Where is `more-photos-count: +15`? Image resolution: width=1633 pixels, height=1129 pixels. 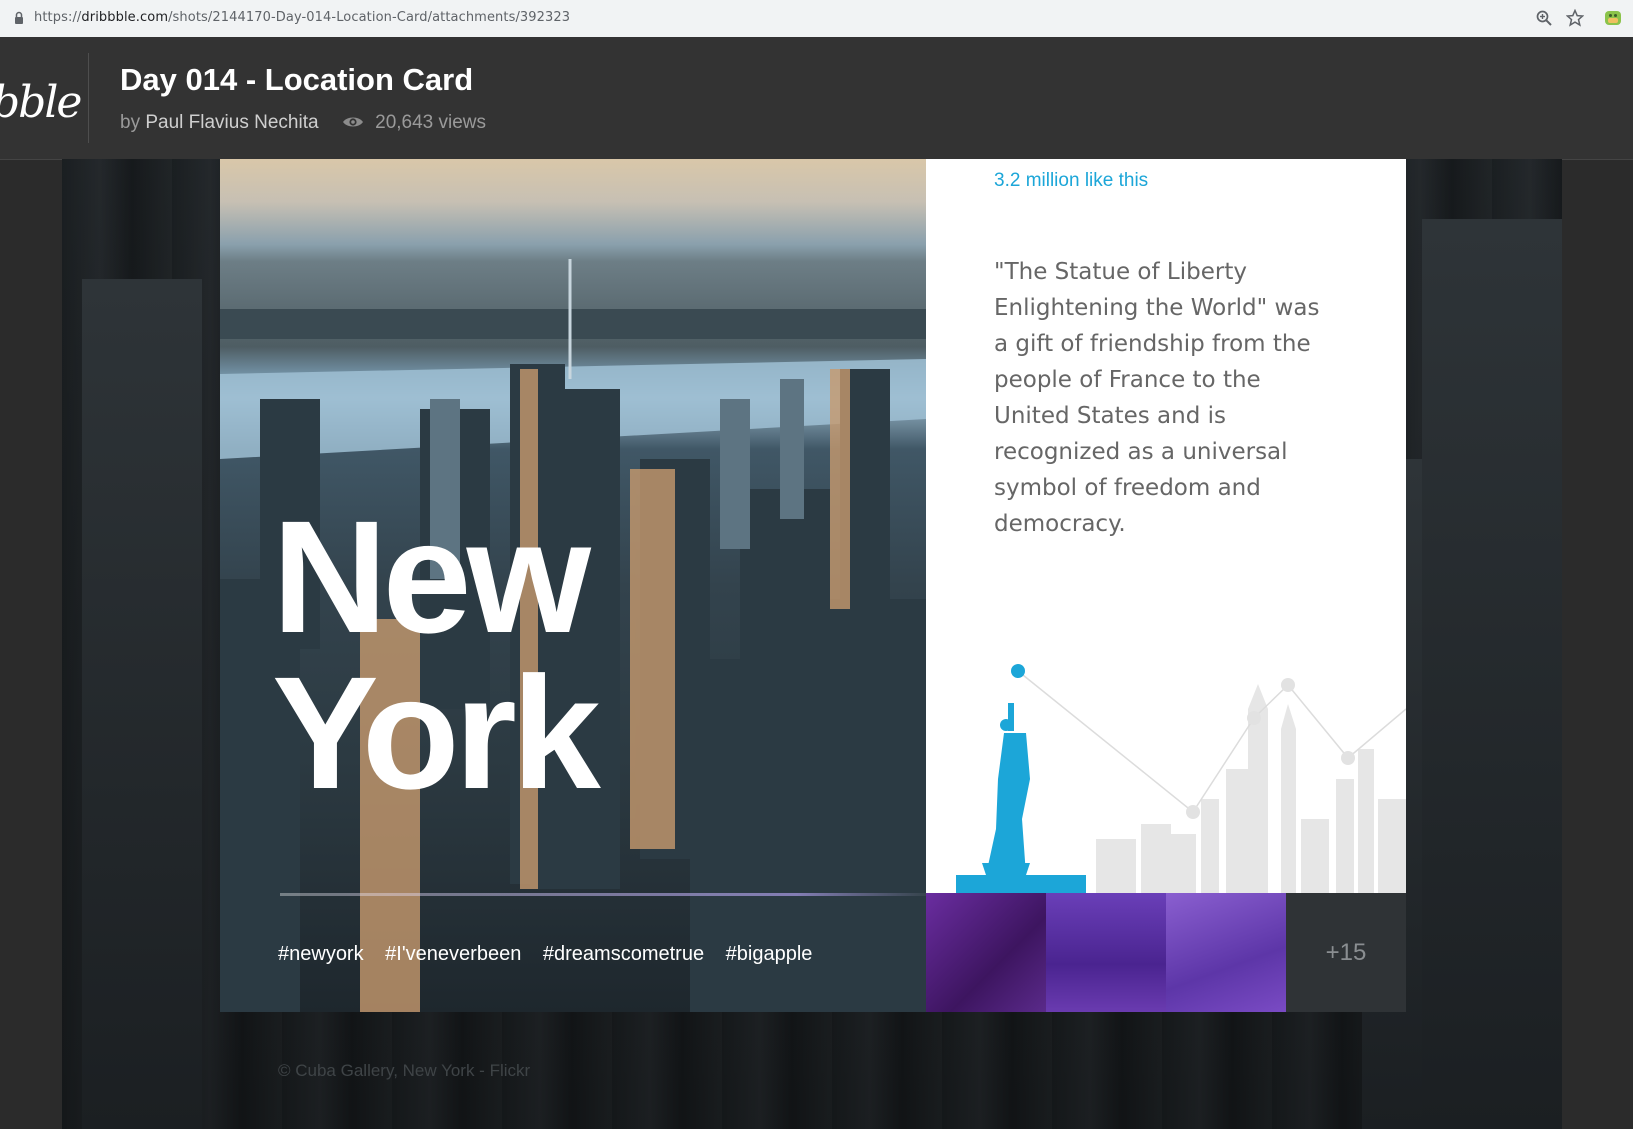
more-photos-count: +15 is located at coordinates (1346, 952).